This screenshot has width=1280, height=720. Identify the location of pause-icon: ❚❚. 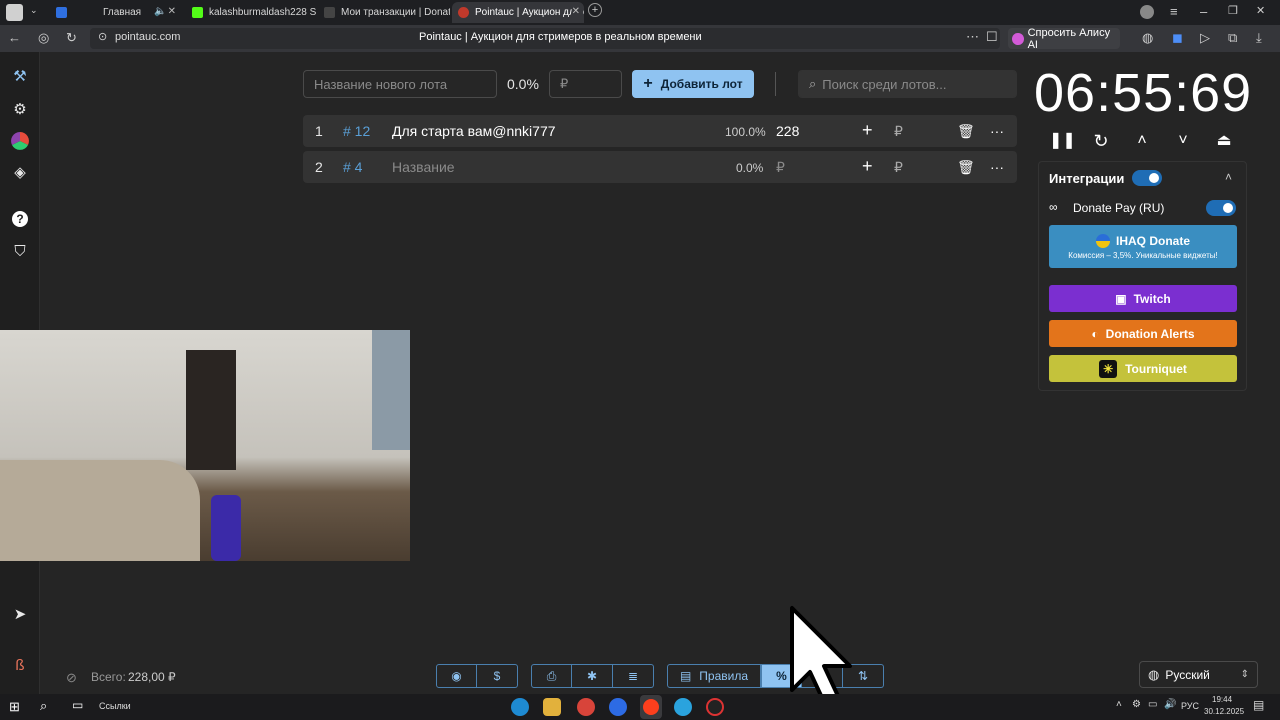
(1062, 141).